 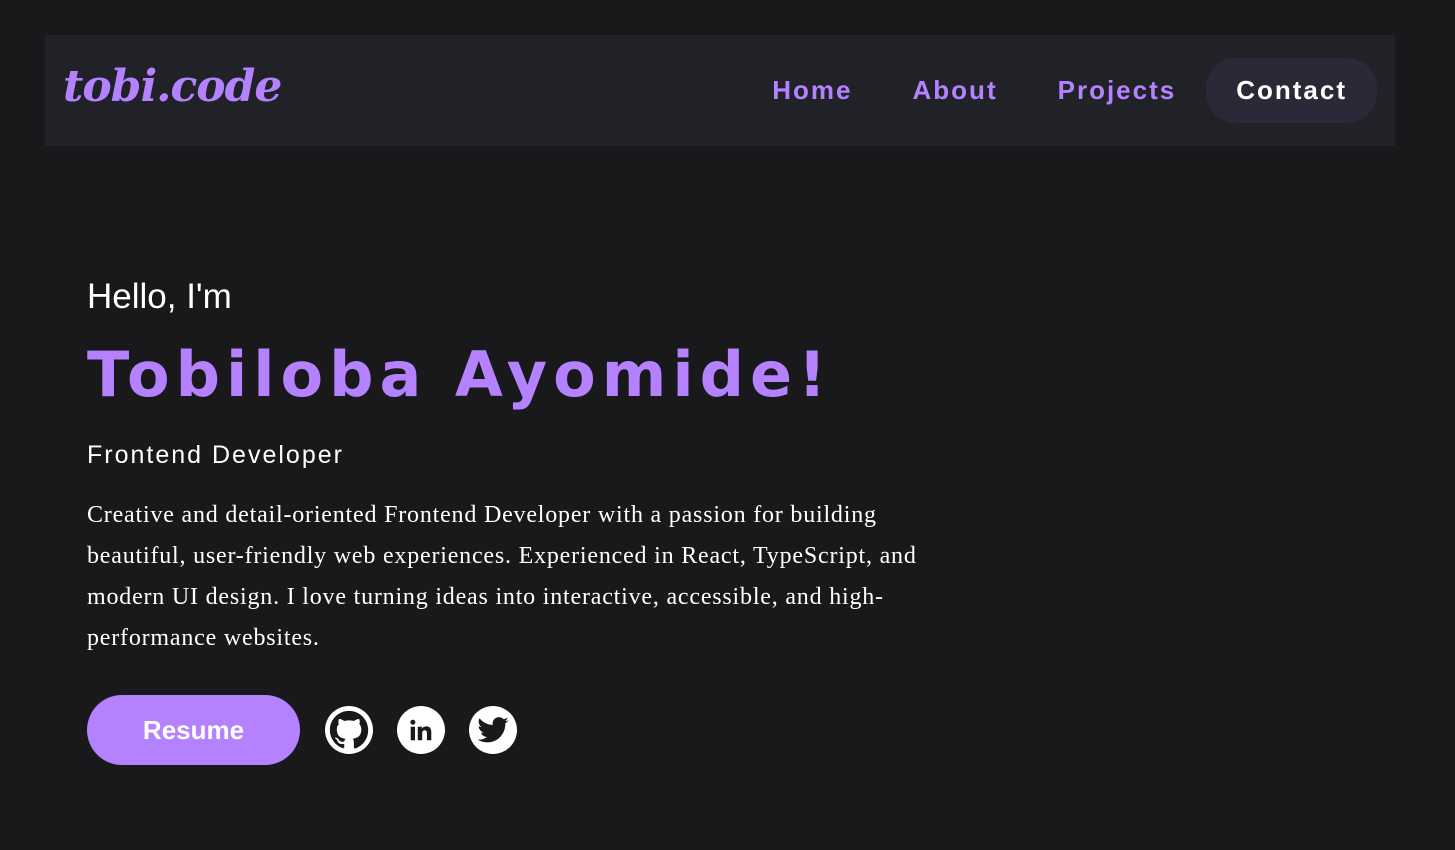 What do you see at coordinates (172, 87) in the screenshot?
I see `logo: tobi.code` at bounding box center [172, 87].